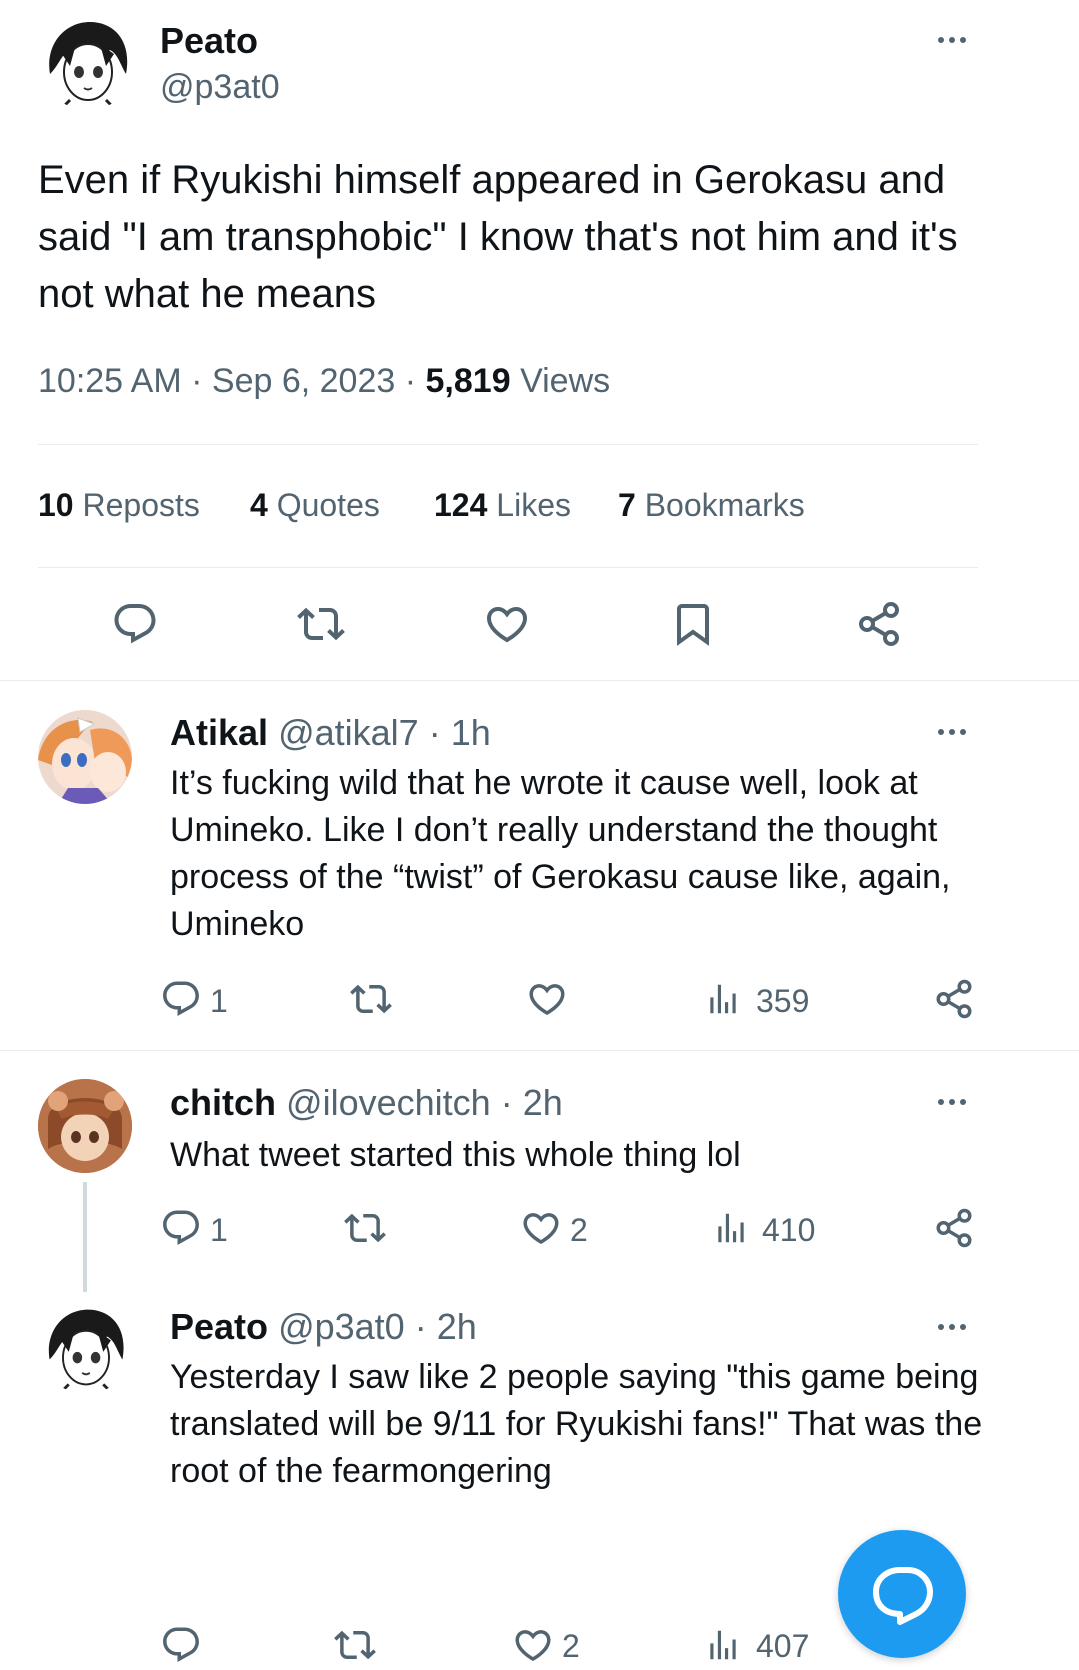 Image resolution: width=1079 pixels, height=1670 pixels. What do you see at coordinates (88, 62) in the screenshot?
I see `author-avatar` at bounding box center [88, 62].